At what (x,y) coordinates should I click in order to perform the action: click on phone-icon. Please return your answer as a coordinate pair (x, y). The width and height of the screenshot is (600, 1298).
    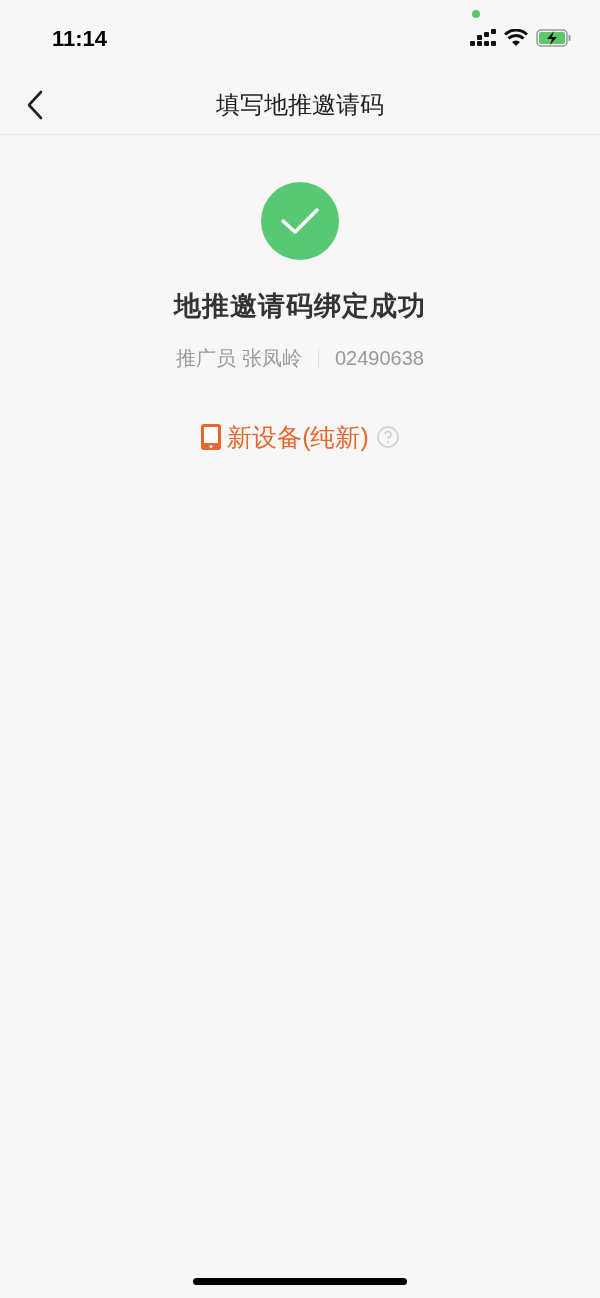
    Looking at the image, I should click on (211, 437).